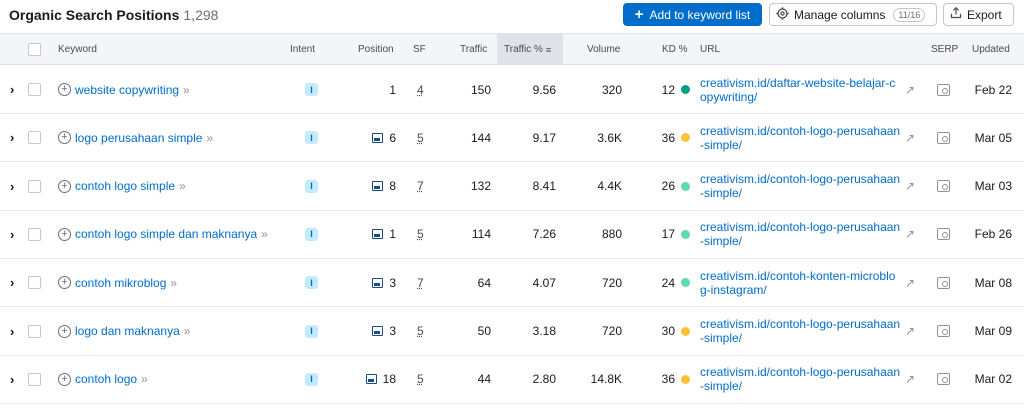 The height and width of the screenshot is (408, 1024). Describe the element at coordinates (419, 49) in the screenshot. I see `col-sf: SF` at that location.